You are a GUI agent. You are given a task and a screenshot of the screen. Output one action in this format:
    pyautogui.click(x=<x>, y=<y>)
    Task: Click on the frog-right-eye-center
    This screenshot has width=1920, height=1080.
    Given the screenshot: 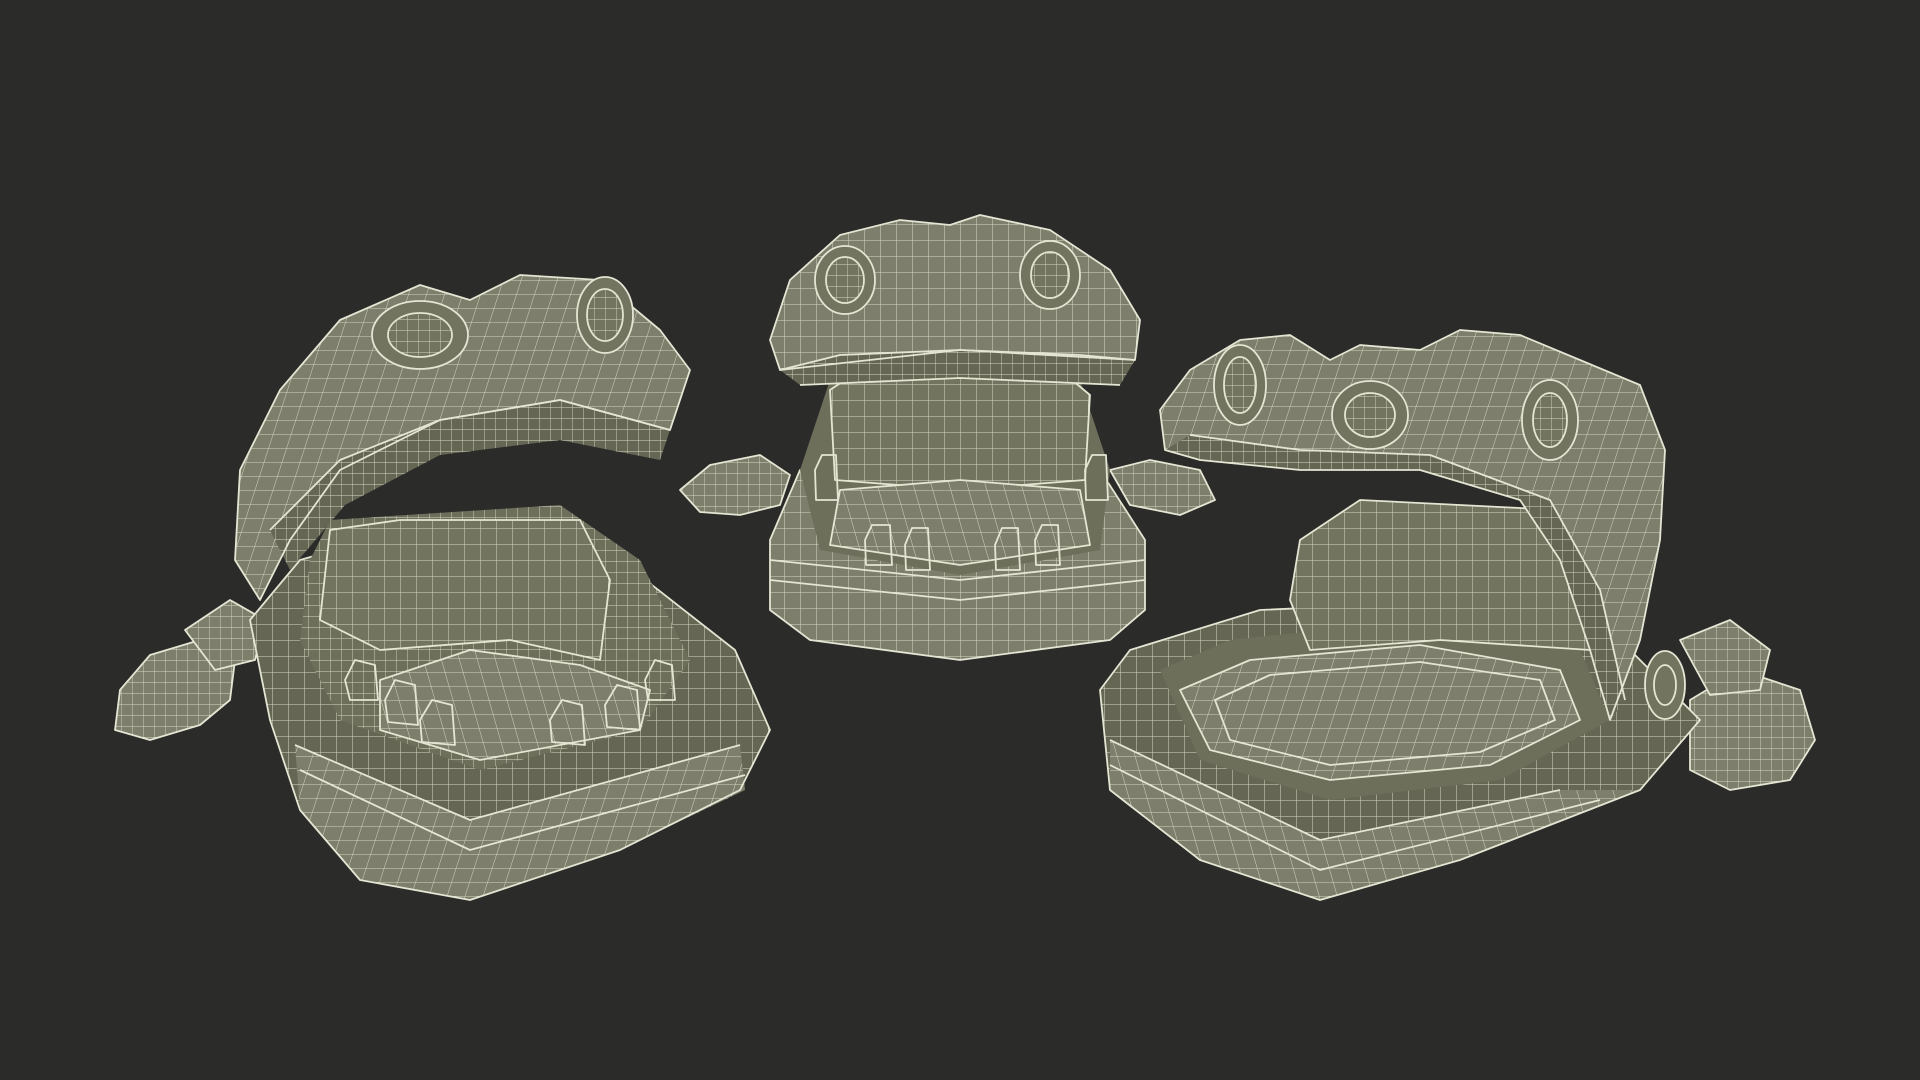 What is the action you would take?
    pyautogui.click(x=1370, y=415)
    